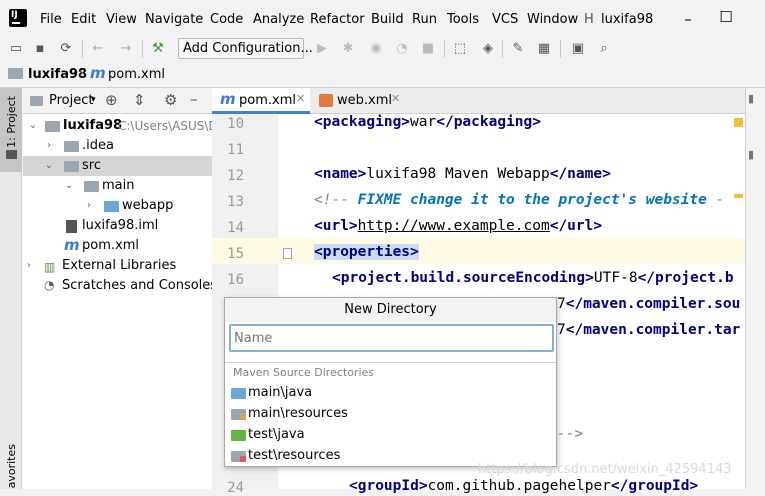  Describe the element at coordinates (460, 49) in the screenshot. I see `attach-icon: ⬚` at that location.